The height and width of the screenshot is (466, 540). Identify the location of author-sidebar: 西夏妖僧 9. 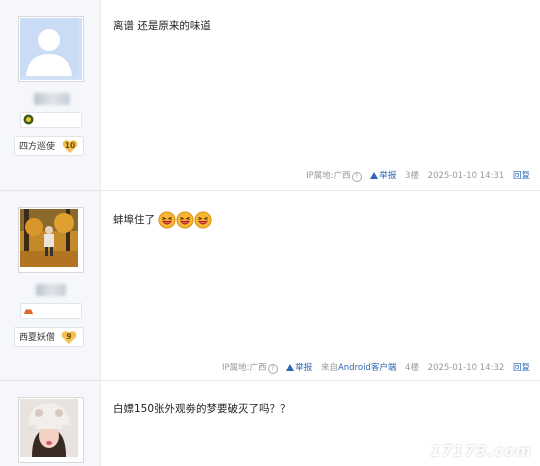
(50, 285).